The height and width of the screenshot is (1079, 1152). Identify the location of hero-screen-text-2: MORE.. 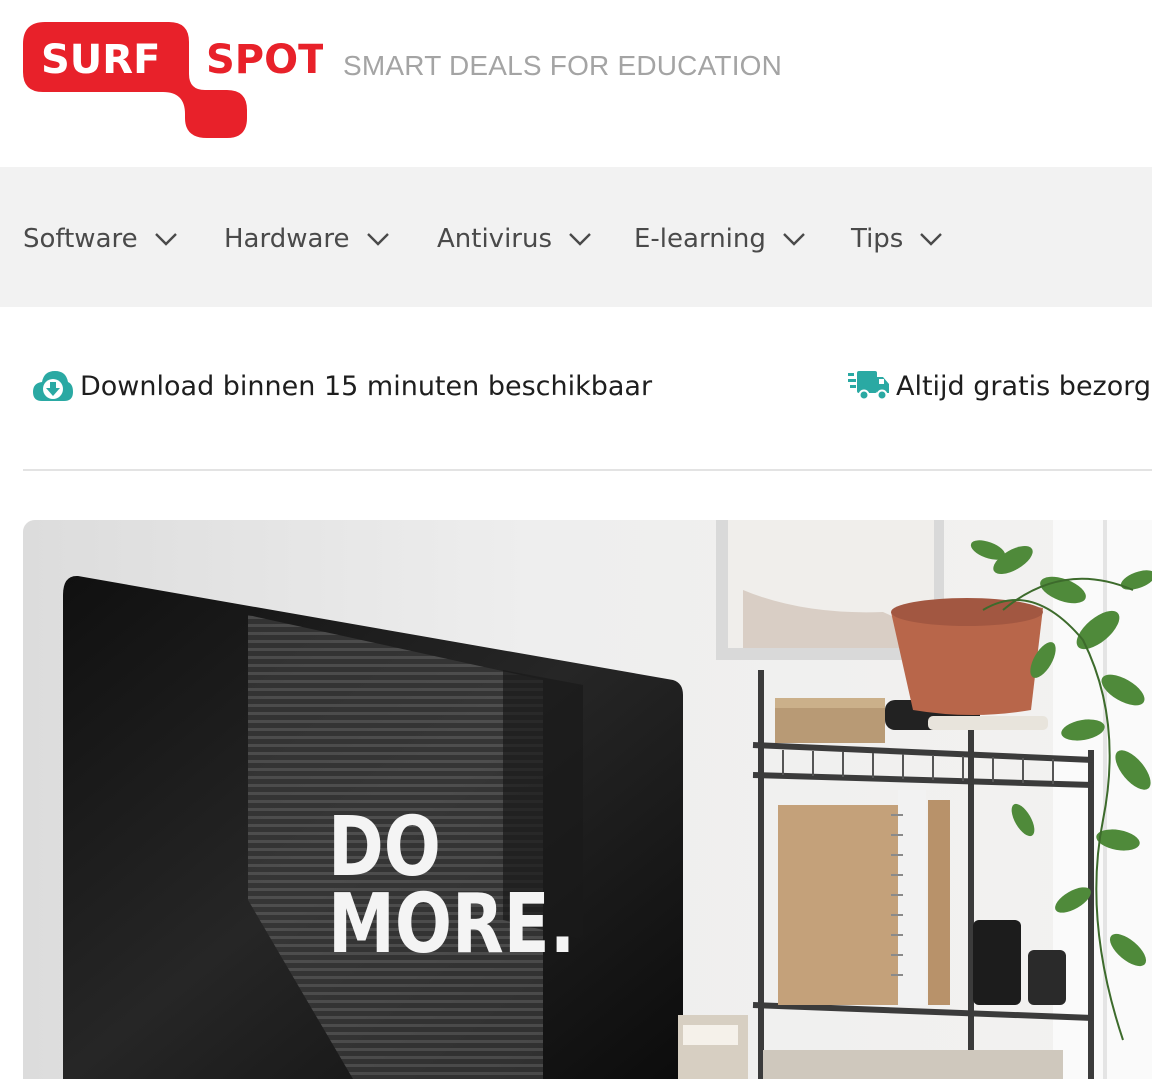
(451, 923).